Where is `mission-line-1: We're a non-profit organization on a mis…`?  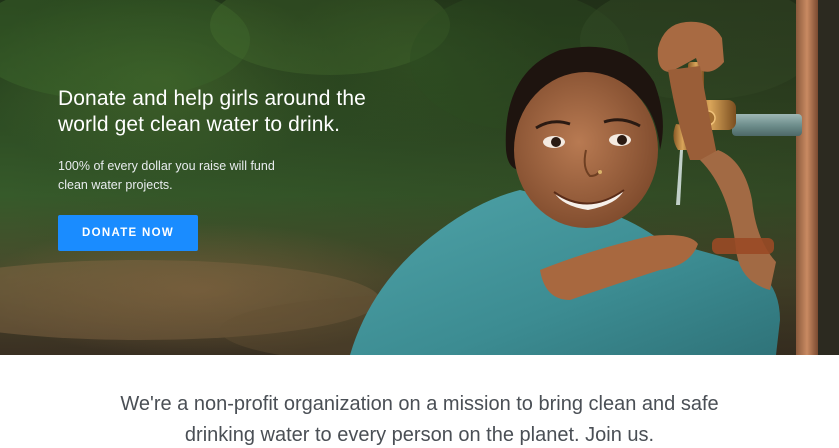 mission-line-1: We're a non-profit organization on a mis… is located at coordinates (419, 404).